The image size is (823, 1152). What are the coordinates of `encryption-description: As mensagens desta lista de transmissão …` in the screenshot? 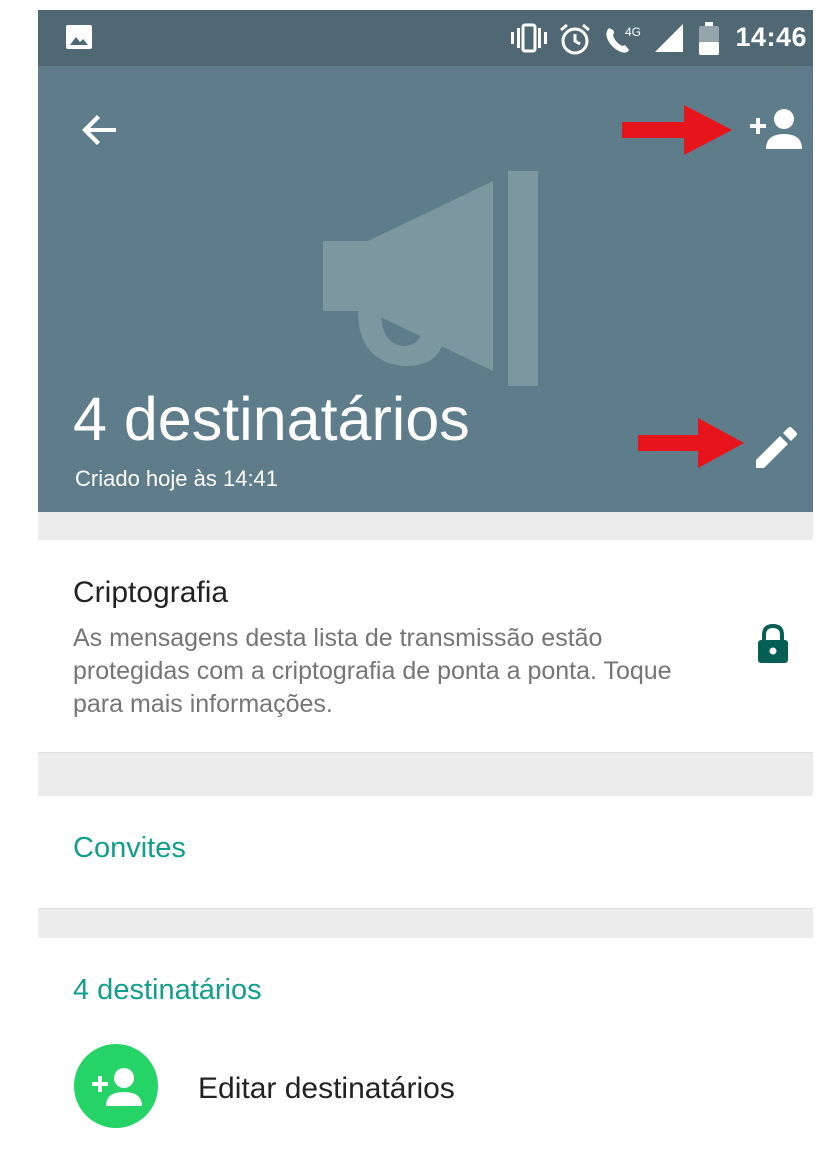 It's located at (372, 671).